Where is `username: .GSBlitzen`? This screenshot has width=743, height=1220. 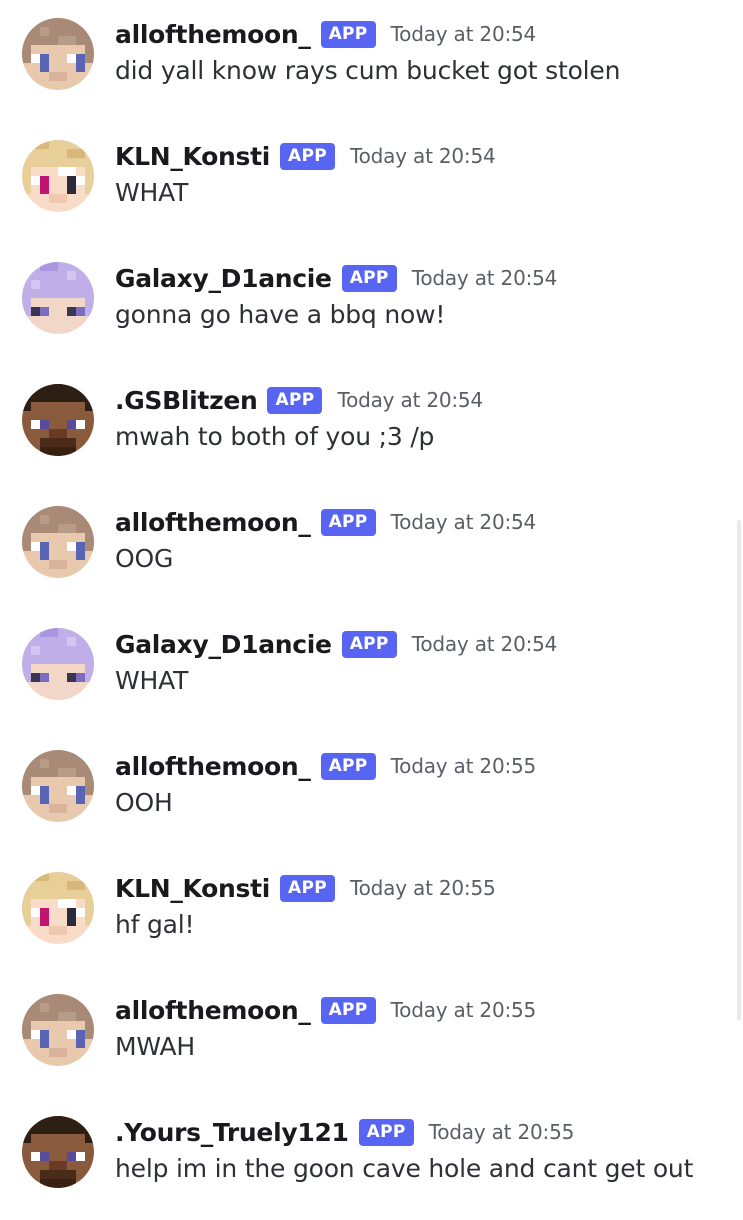
username: .GSBlitzen is located at coordinates (186, 400).